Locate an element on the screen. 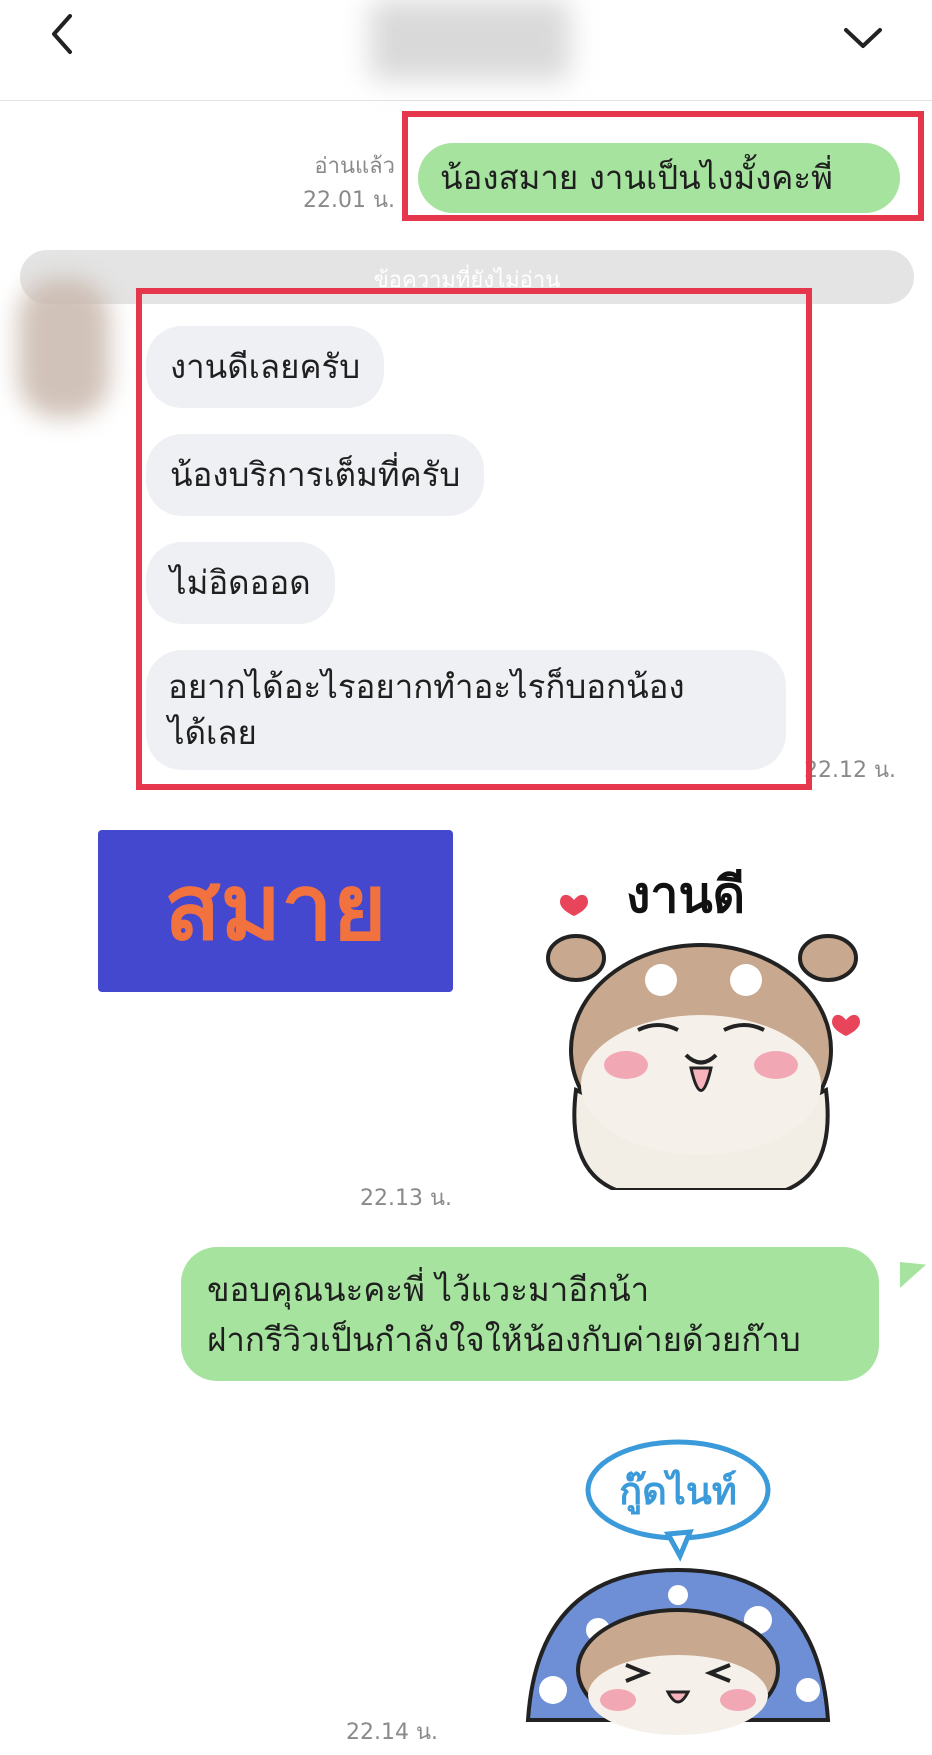 The image size is (932, 1755). message-time: 22.12 น. is located at coordinates (850, 770).